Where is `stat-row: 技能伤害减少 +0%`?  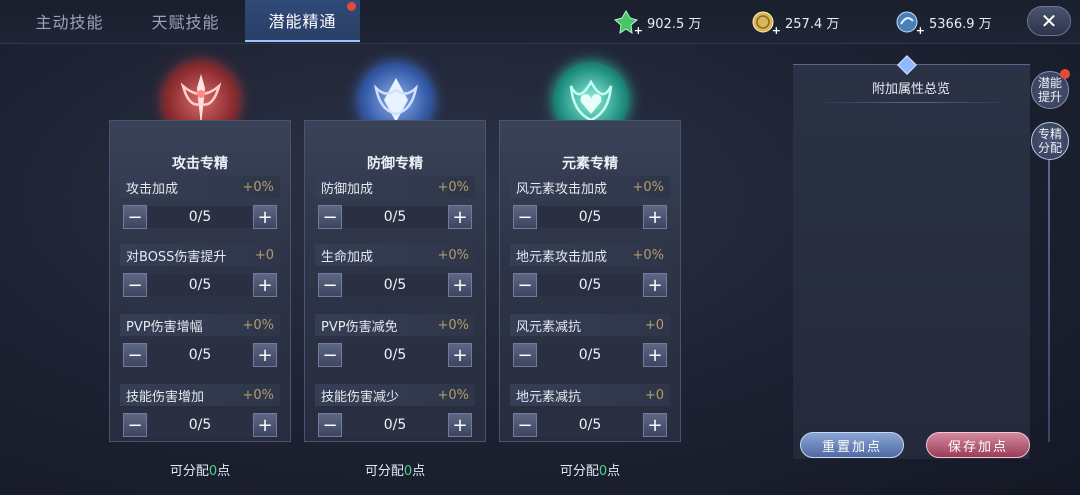 stat-row: 技能伤害减少 +0% is located at coordinates (395, 395).